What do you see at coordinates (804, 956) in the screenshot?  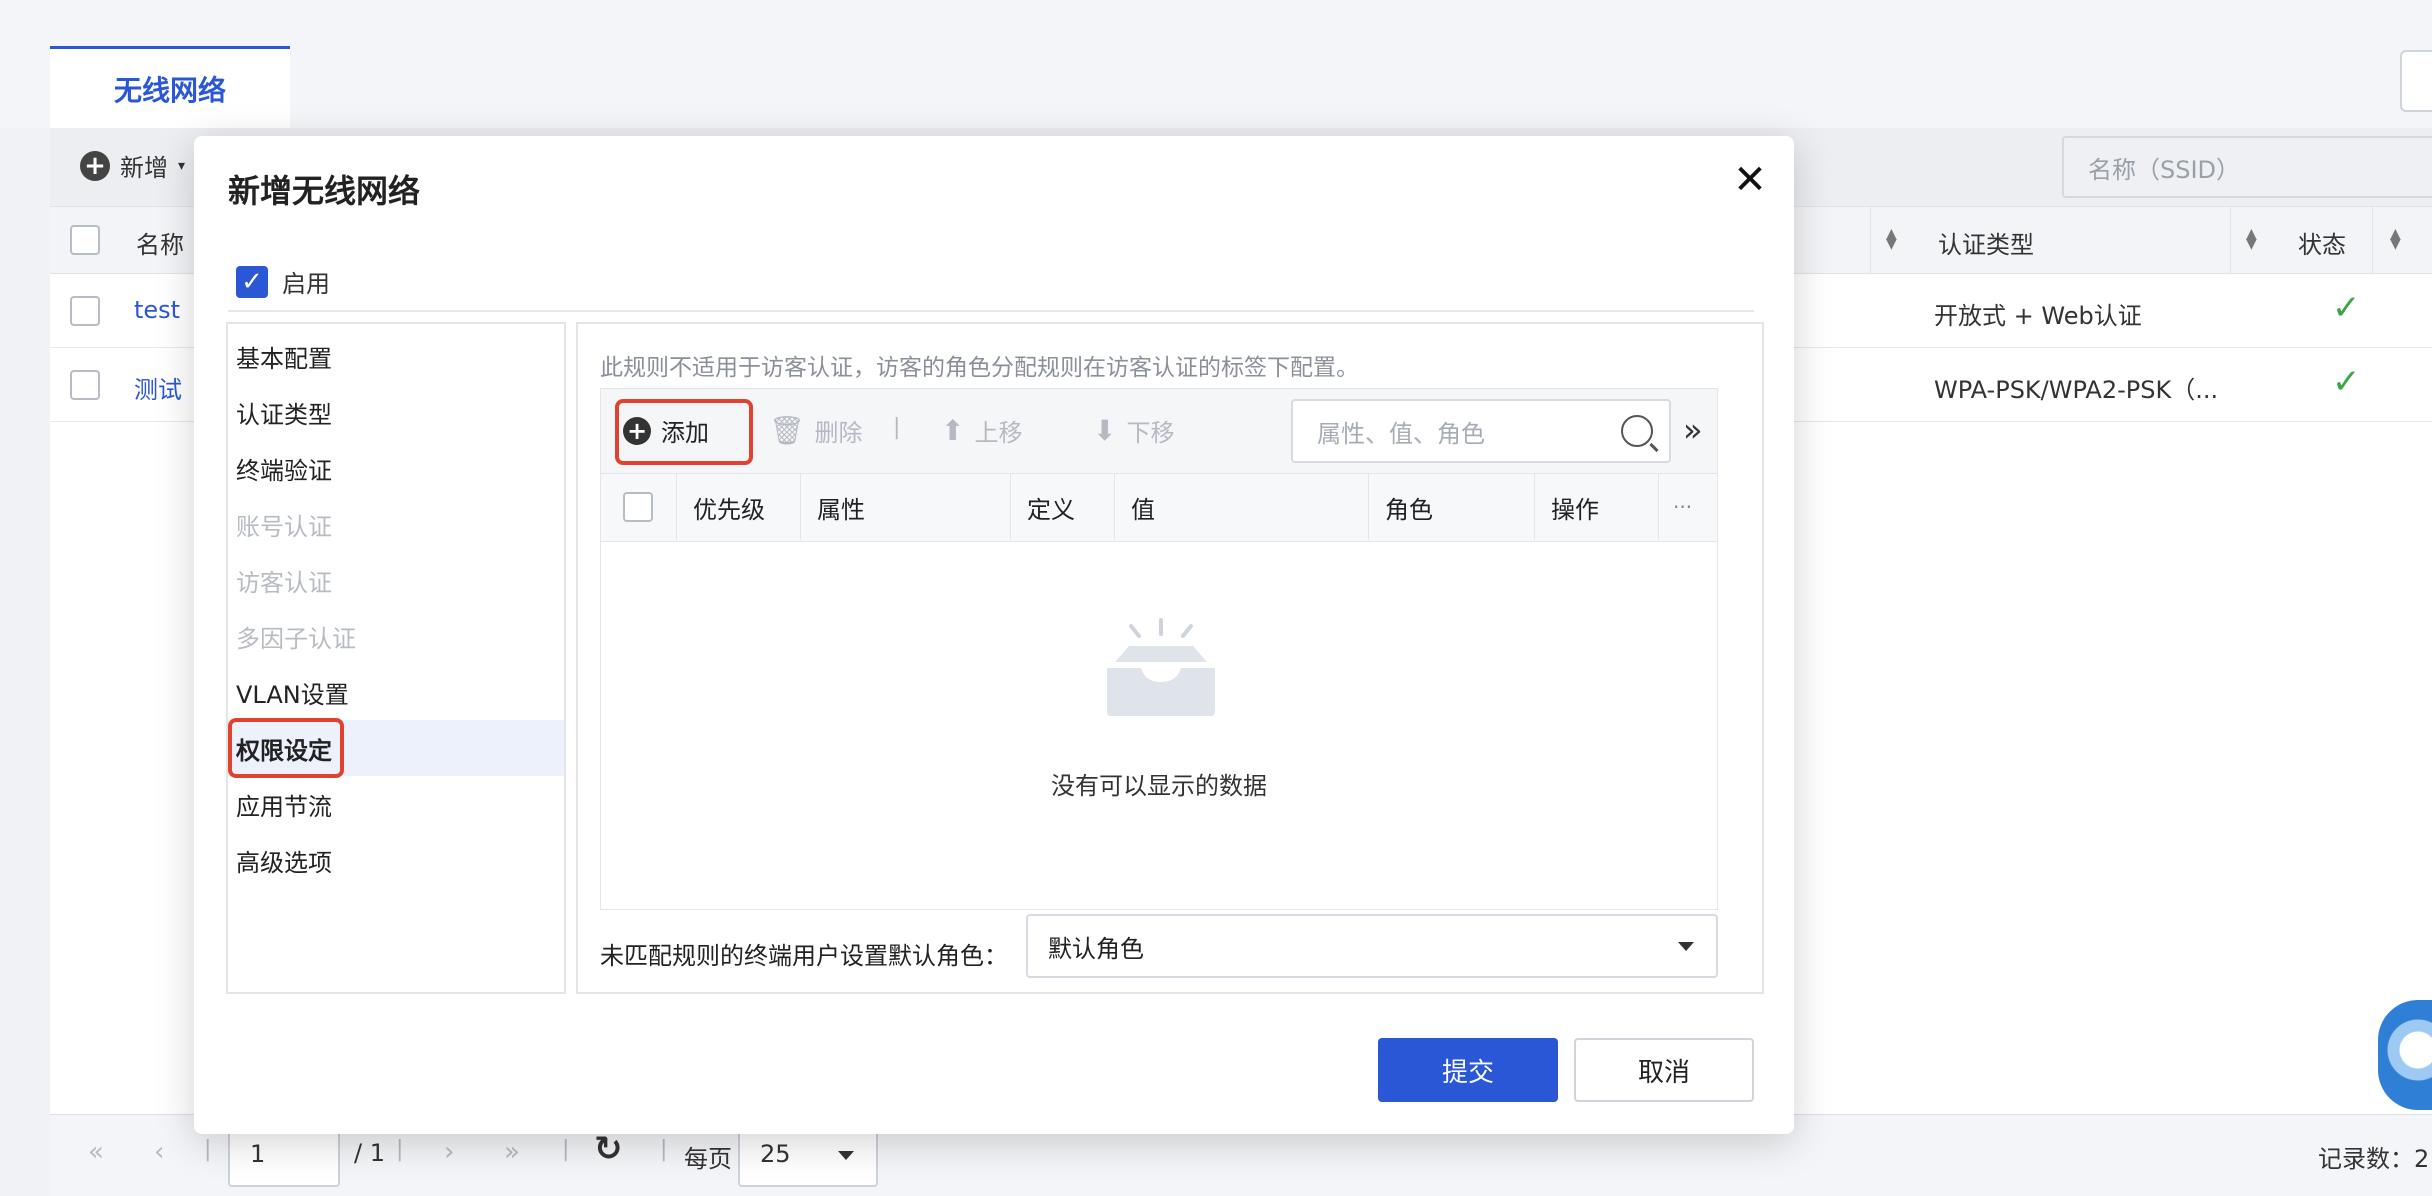 I see `default-role-label: 未匹配规则的终端用户设置默认角色：` at bounding box center [804, 956].